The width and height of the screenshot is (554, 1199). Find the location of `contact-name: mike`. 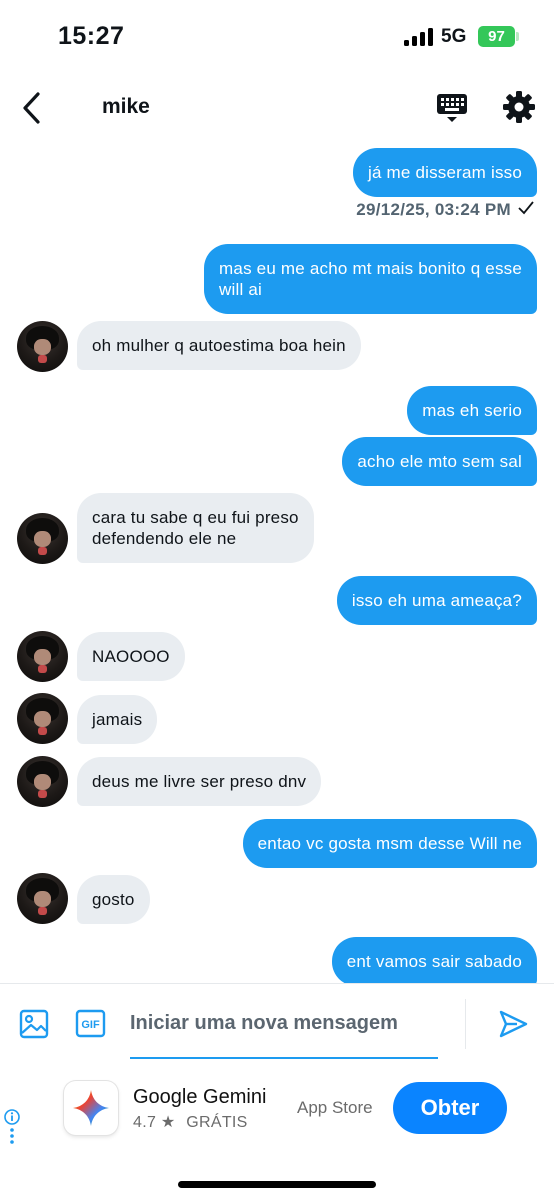

contact-name: mike is located at coordinates (126, 107).